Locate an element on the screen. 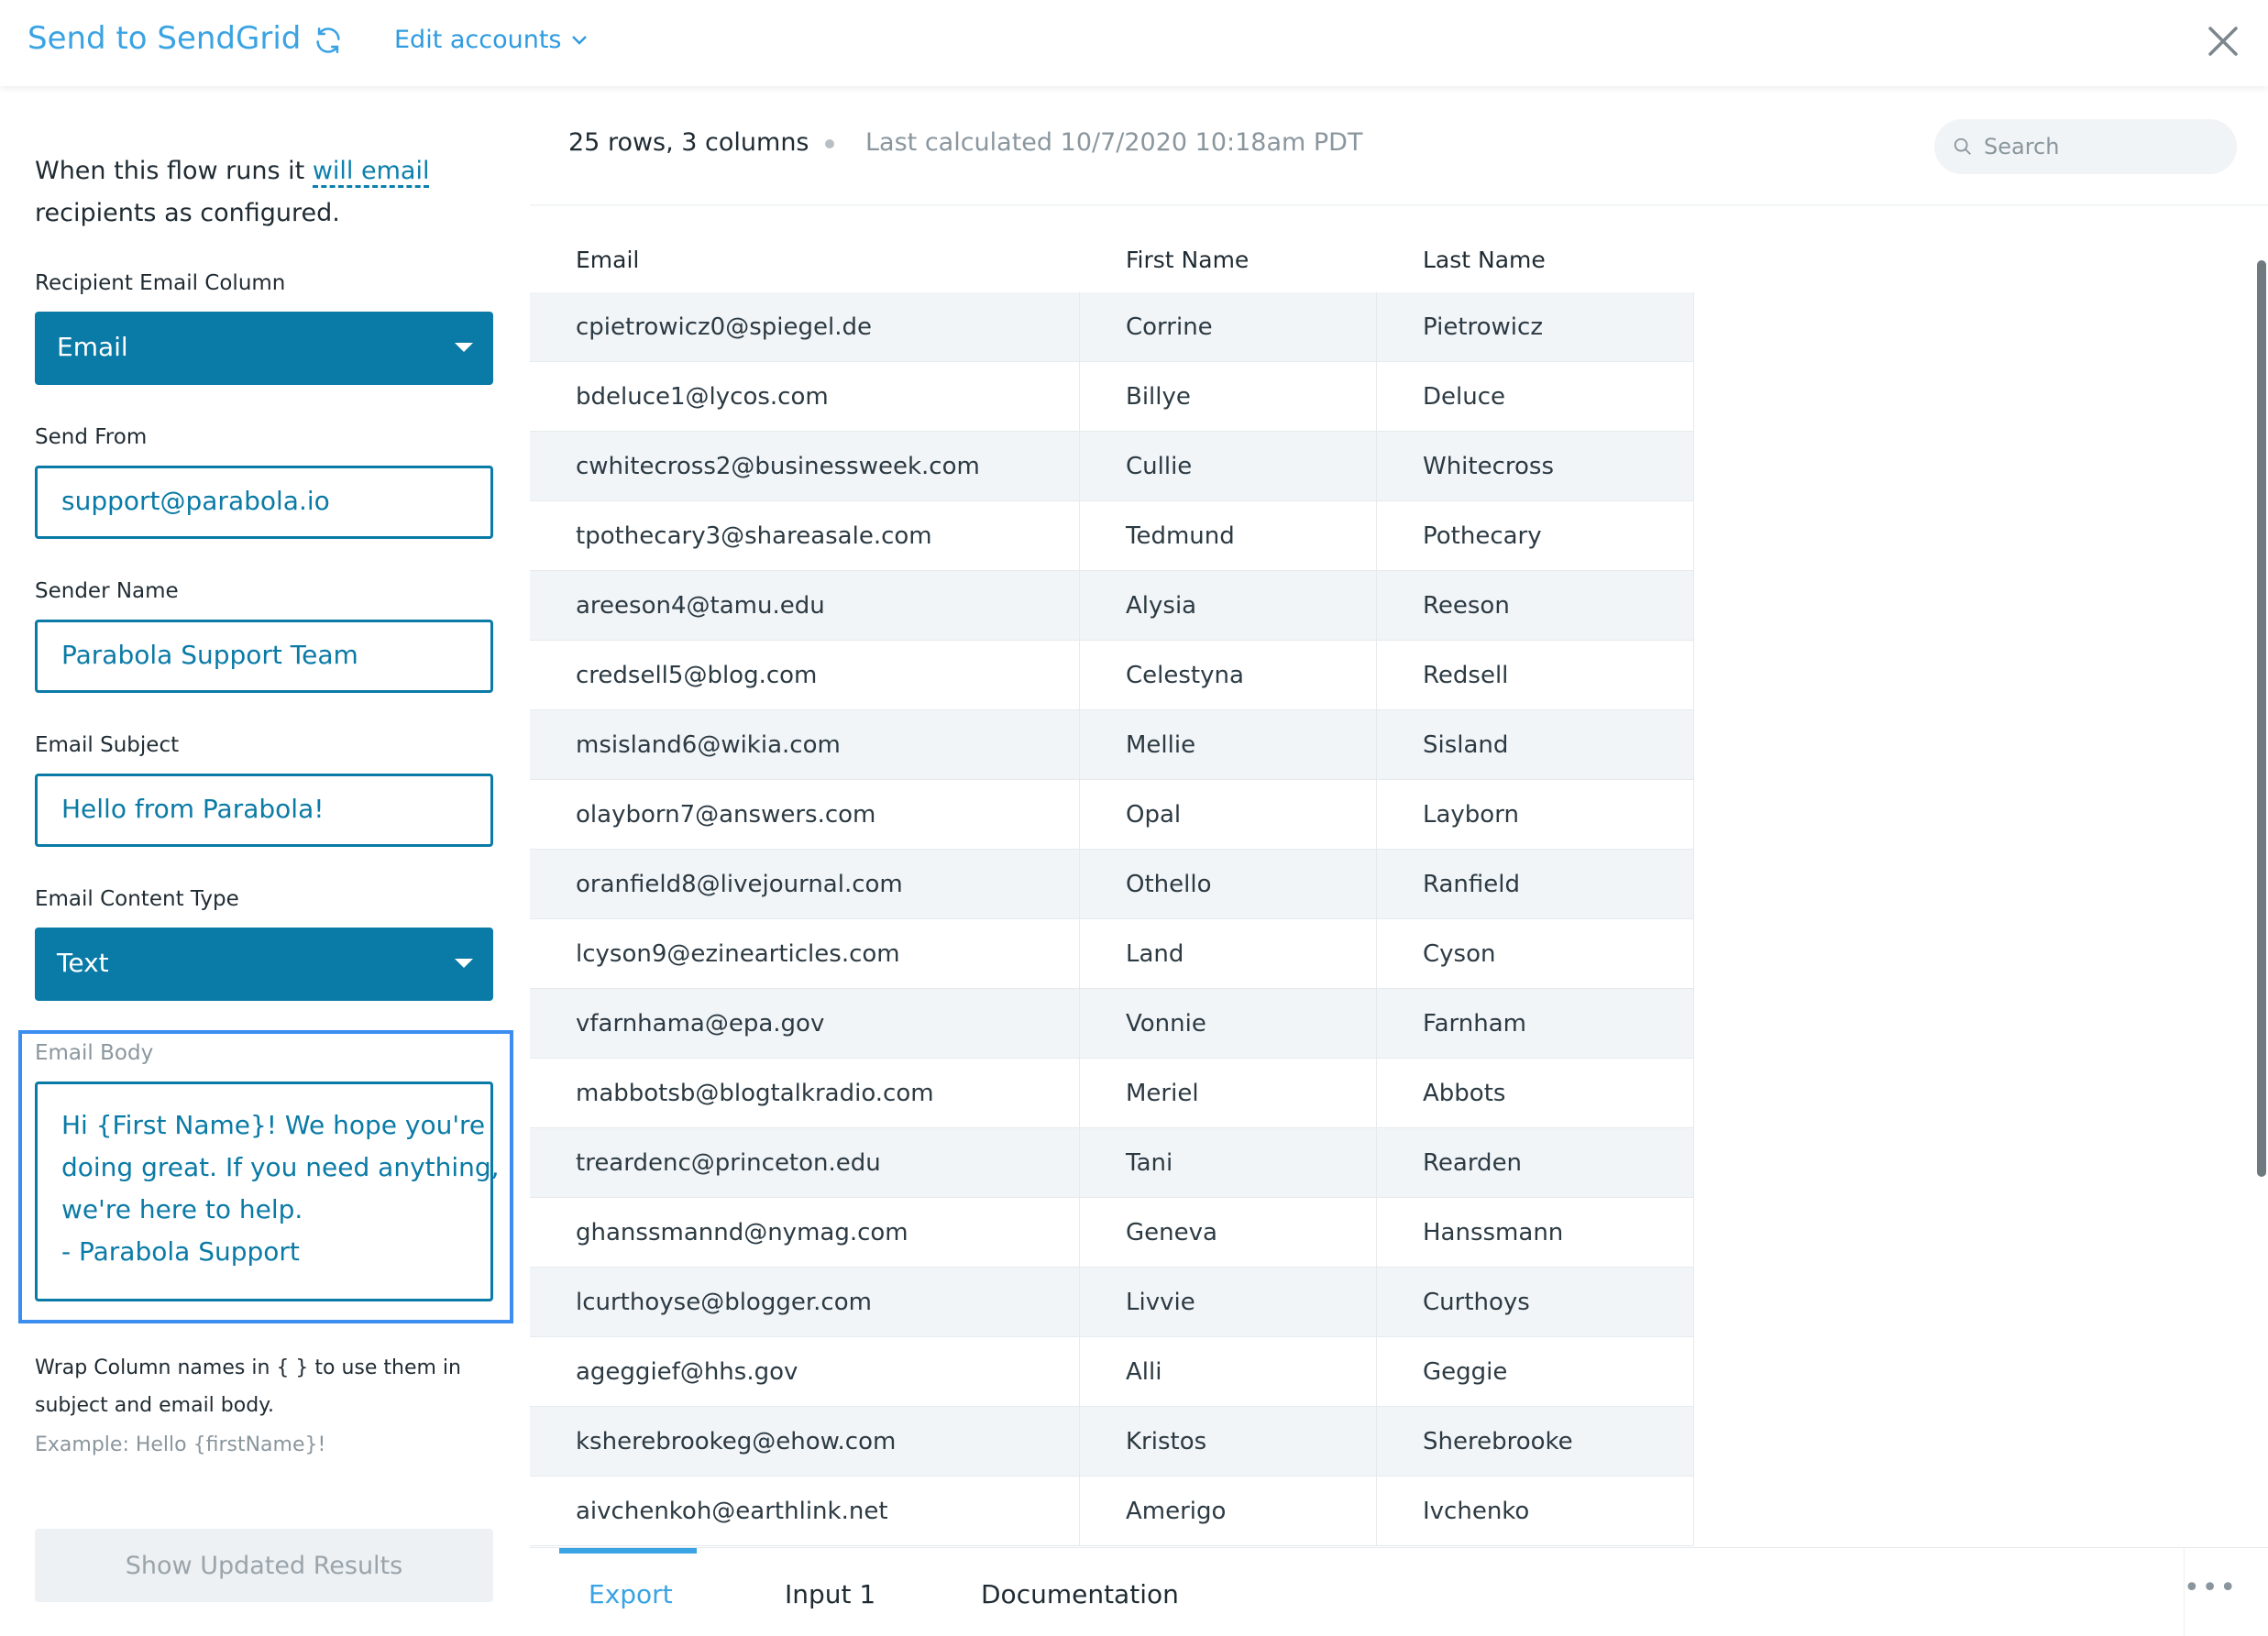 This screenshot has width=2268, height=1636. first-name-cell: Opal is located at coordinates (1228, 815).